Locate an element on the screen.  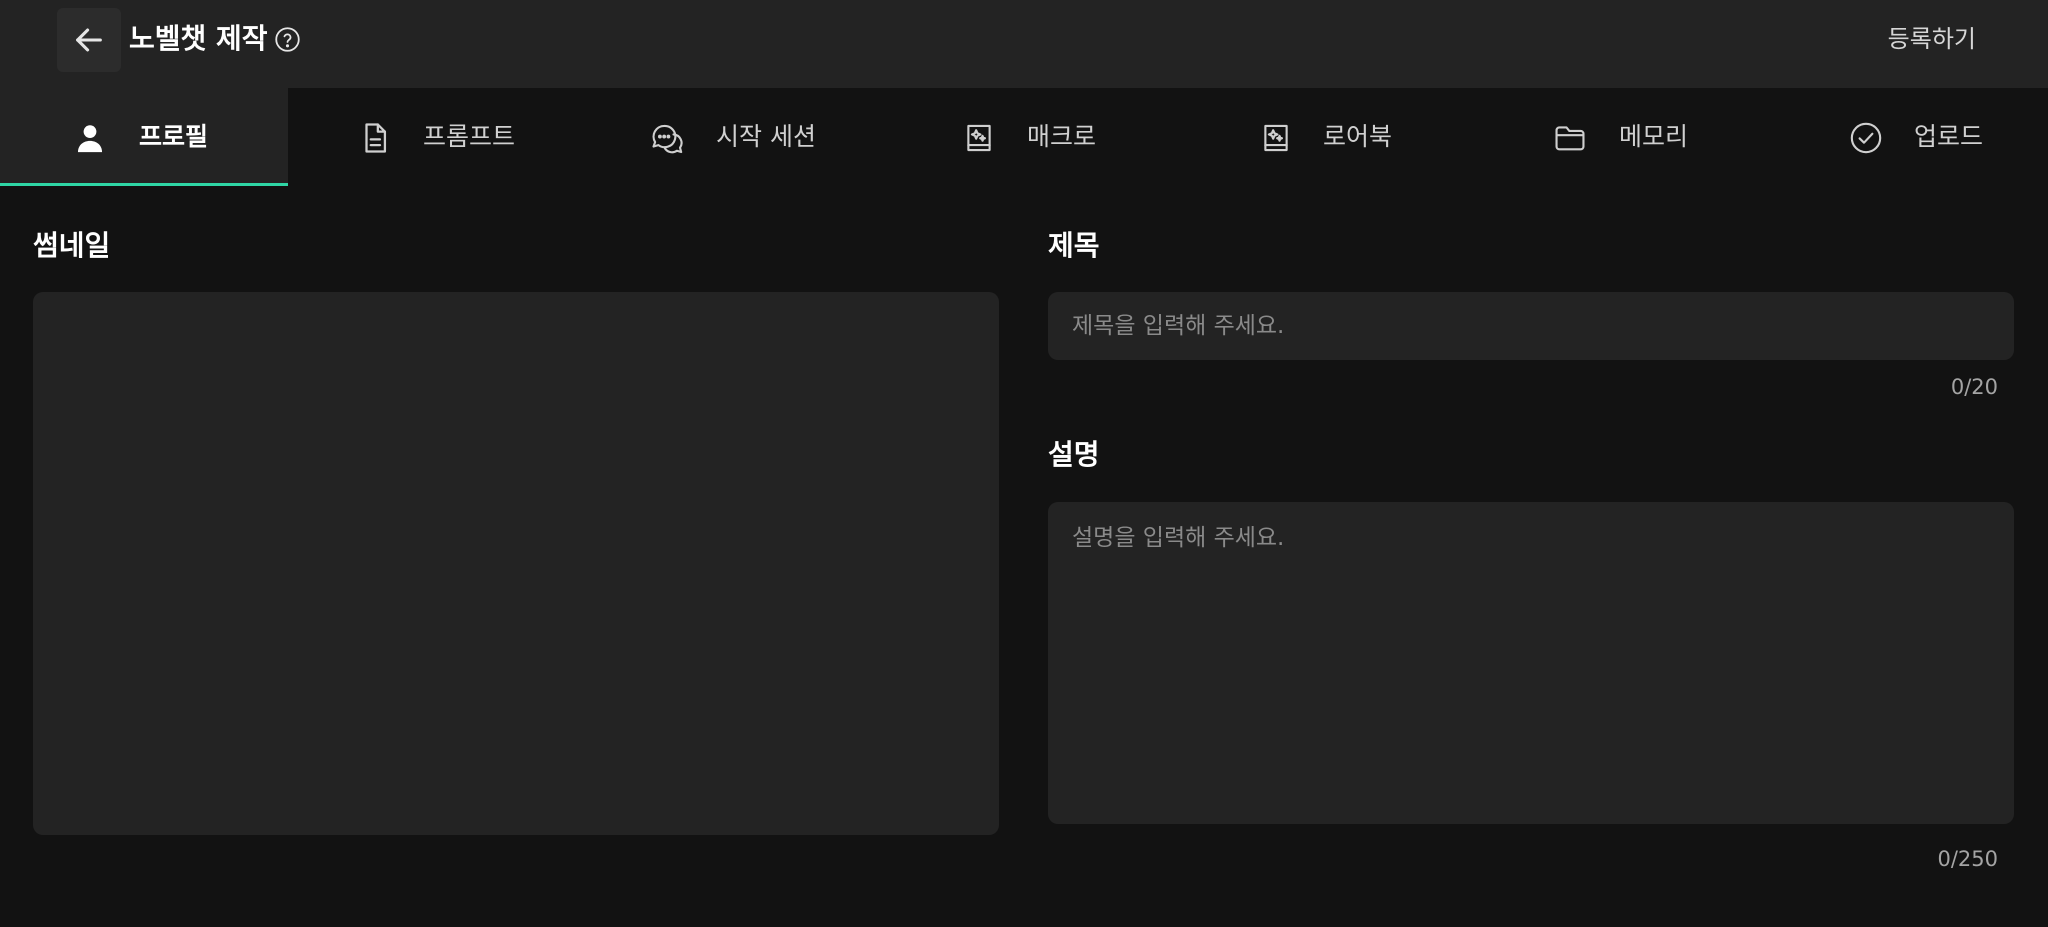
tab-prompt: 프롬프트 is located at coordinates (434, 137).